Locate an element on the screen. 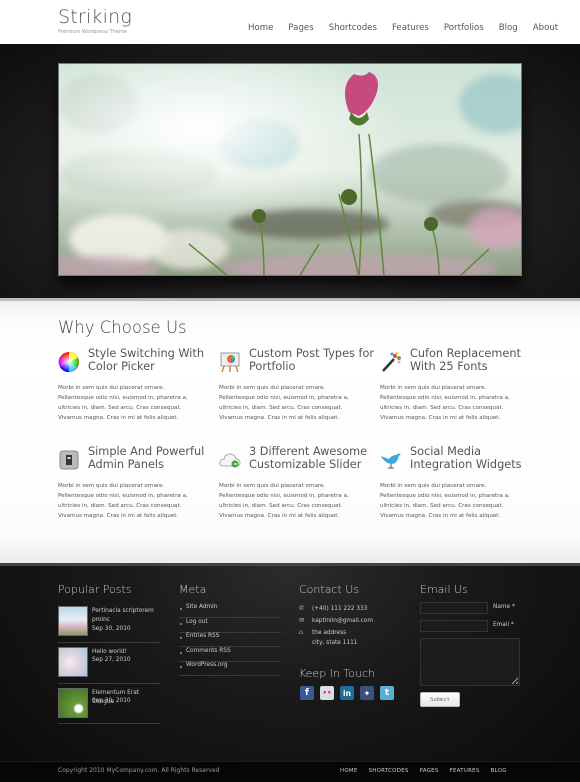 This screenshot has height=782, width=580. popular-posts-title: Popular Posts is located at coordinates (95, 589).